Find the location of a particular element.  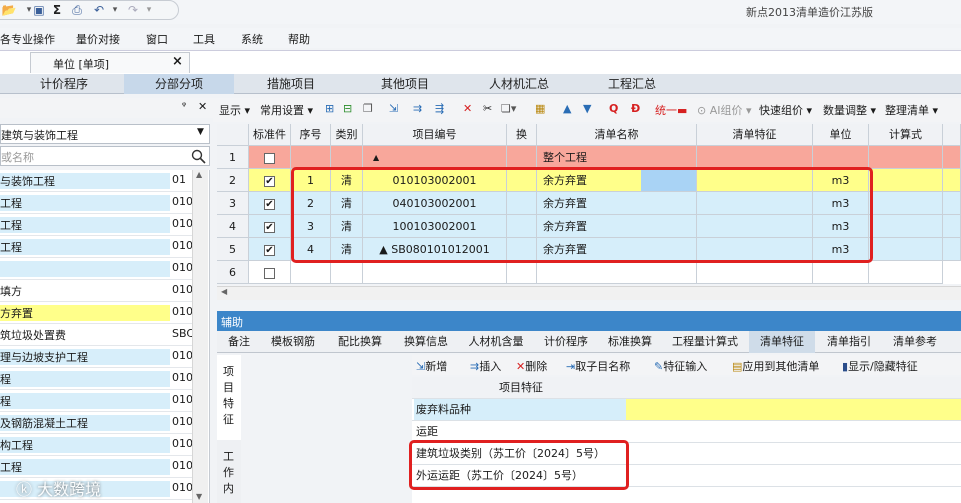

tree-item: 筑垃圾处置费 SBC is located at coordinates (104, 335).